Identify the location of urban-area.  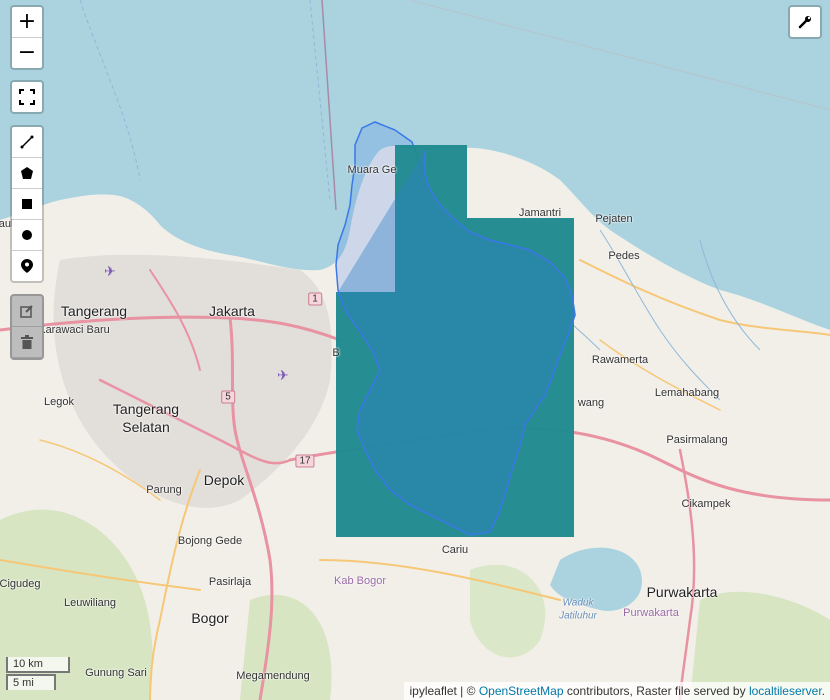
(192, 381).